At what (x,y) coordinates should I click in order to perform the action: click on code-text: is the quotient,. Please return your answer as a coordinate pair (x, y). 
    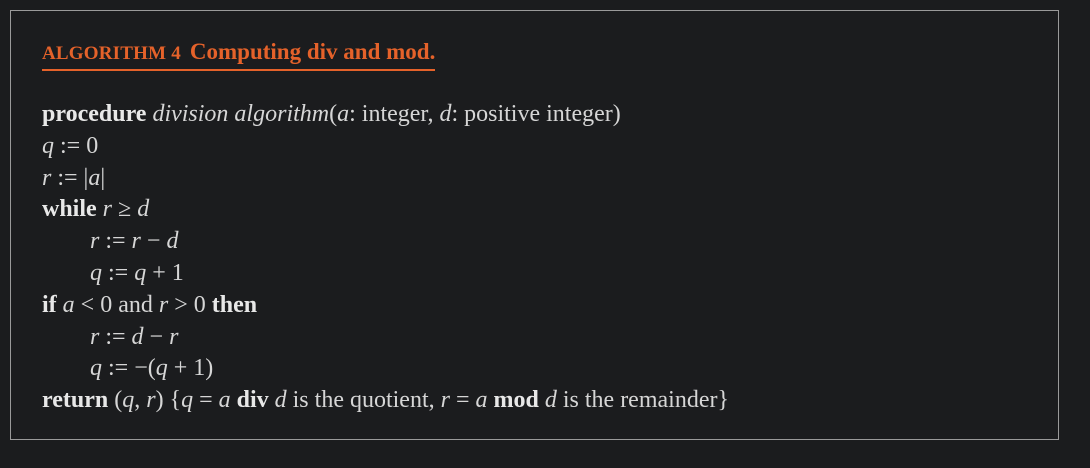
    Looking at the image, I should click on (363, 400).